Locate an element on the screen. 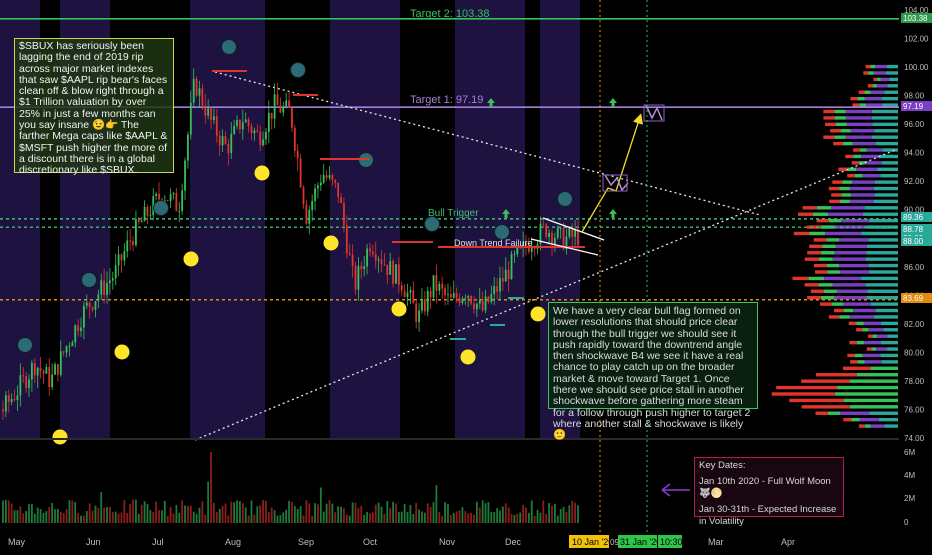  date-badge-label: 10 Jan '20 is located at coordinates (592, 542).